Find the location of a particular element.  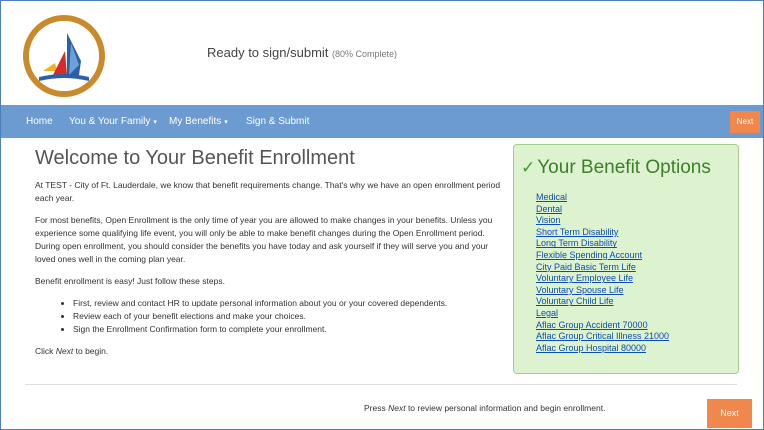

benefit-link-voluntary-spouse-life: Voluntary Spouse Life is located at coordinates (580, 290).